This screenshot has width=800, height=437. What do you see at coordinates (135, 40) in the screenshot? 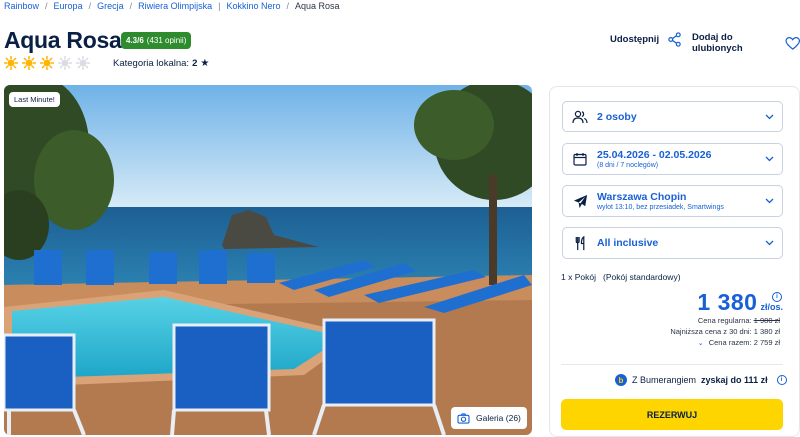
I see `rating-score: 4.3/6` at bounding box center [135, 40].